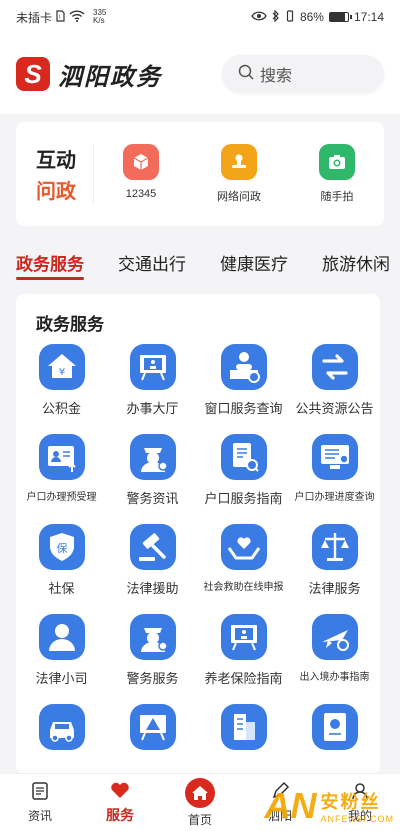 This screenshot has width=400, height=831. What do you see at coordinates (334, 497) in the screenshot?
I see `service-item-label: 户口办理进度查询` at bounding box center [334, 497].